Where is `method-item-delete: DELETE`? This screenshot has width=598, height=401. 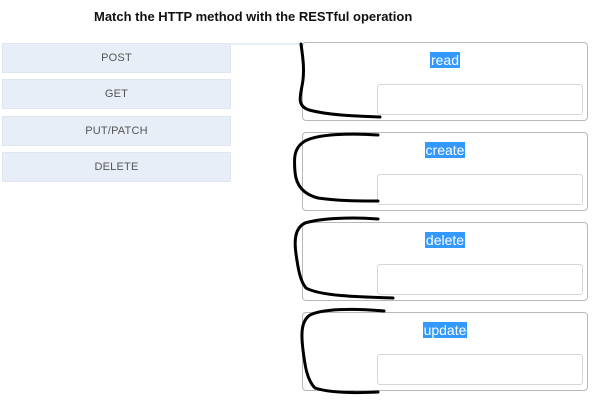
method-item-delete: DELETE is located at coordinates (116, 167).